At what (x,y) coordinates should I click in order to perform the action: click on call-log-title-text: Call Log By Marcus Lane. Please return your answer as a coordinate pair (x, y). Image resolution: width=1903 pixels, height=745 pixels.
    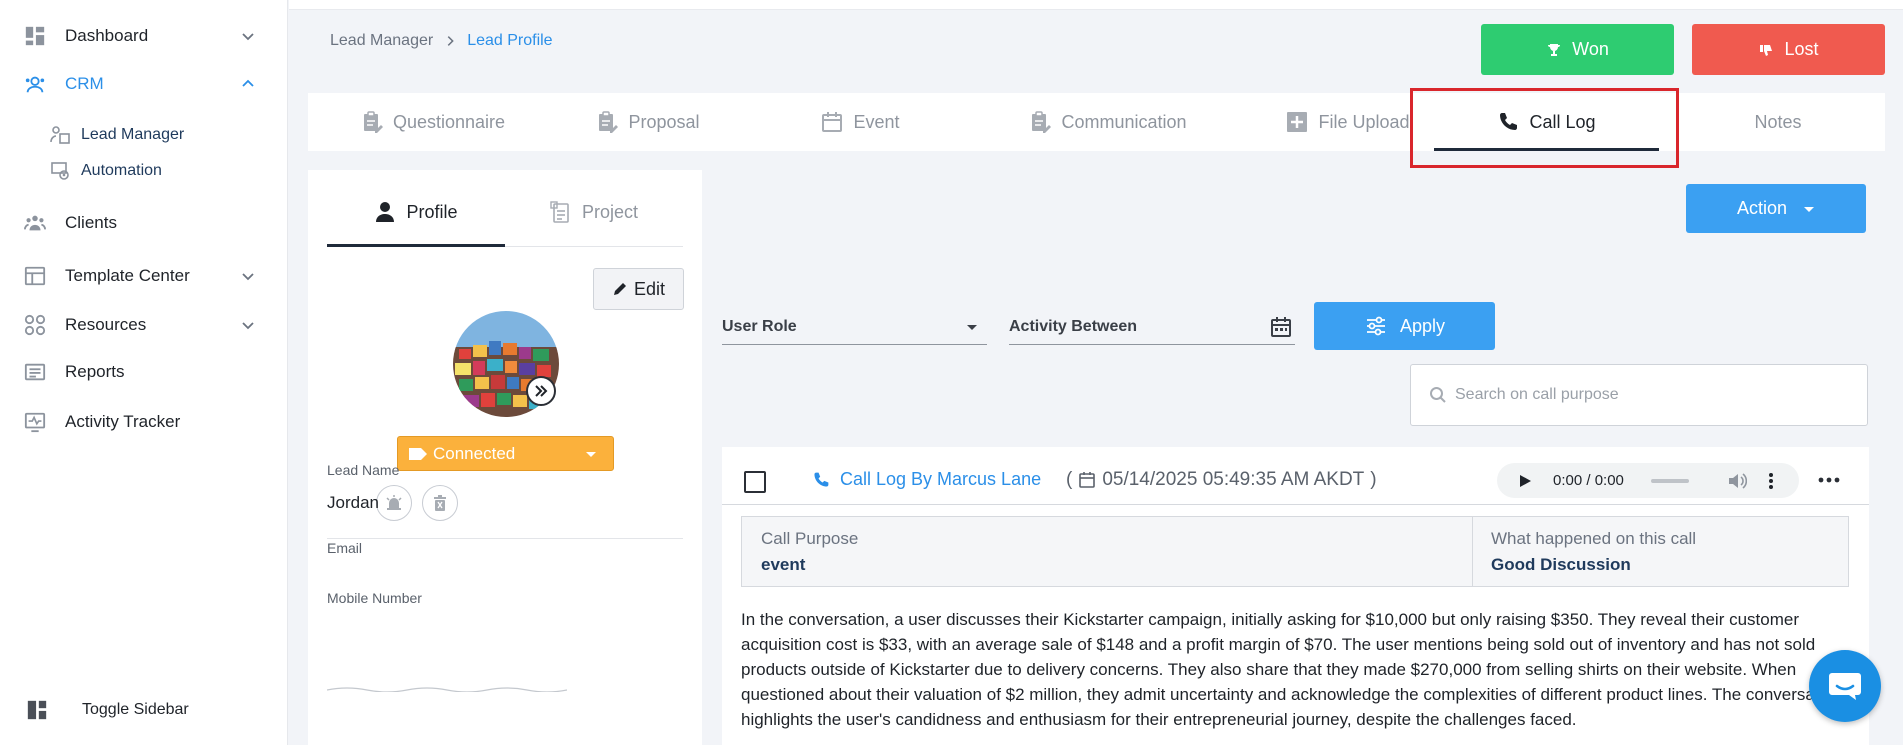
    Looking at the image, I should click on (941, 479).